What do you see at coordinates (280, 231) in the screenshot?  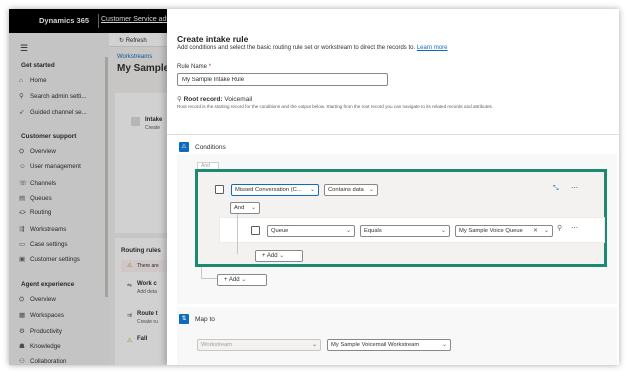 I see `nested-field-value: Queue` at bounding box center [280, 231].